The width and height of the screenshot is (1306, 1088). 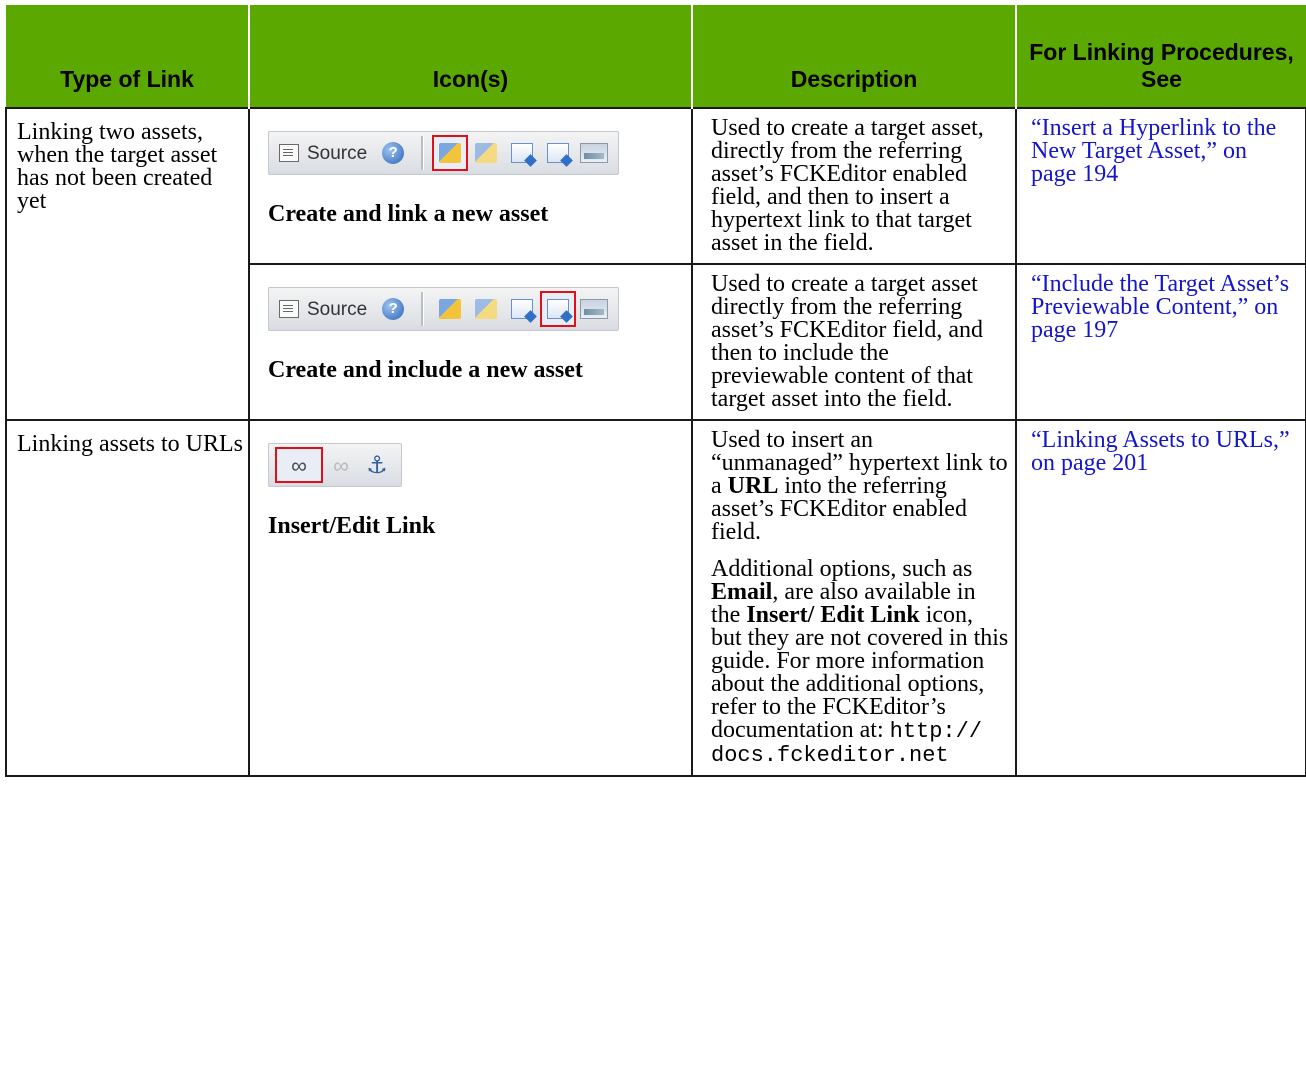 I want to click on link-icon: ∞, so click(x=299, y=465).